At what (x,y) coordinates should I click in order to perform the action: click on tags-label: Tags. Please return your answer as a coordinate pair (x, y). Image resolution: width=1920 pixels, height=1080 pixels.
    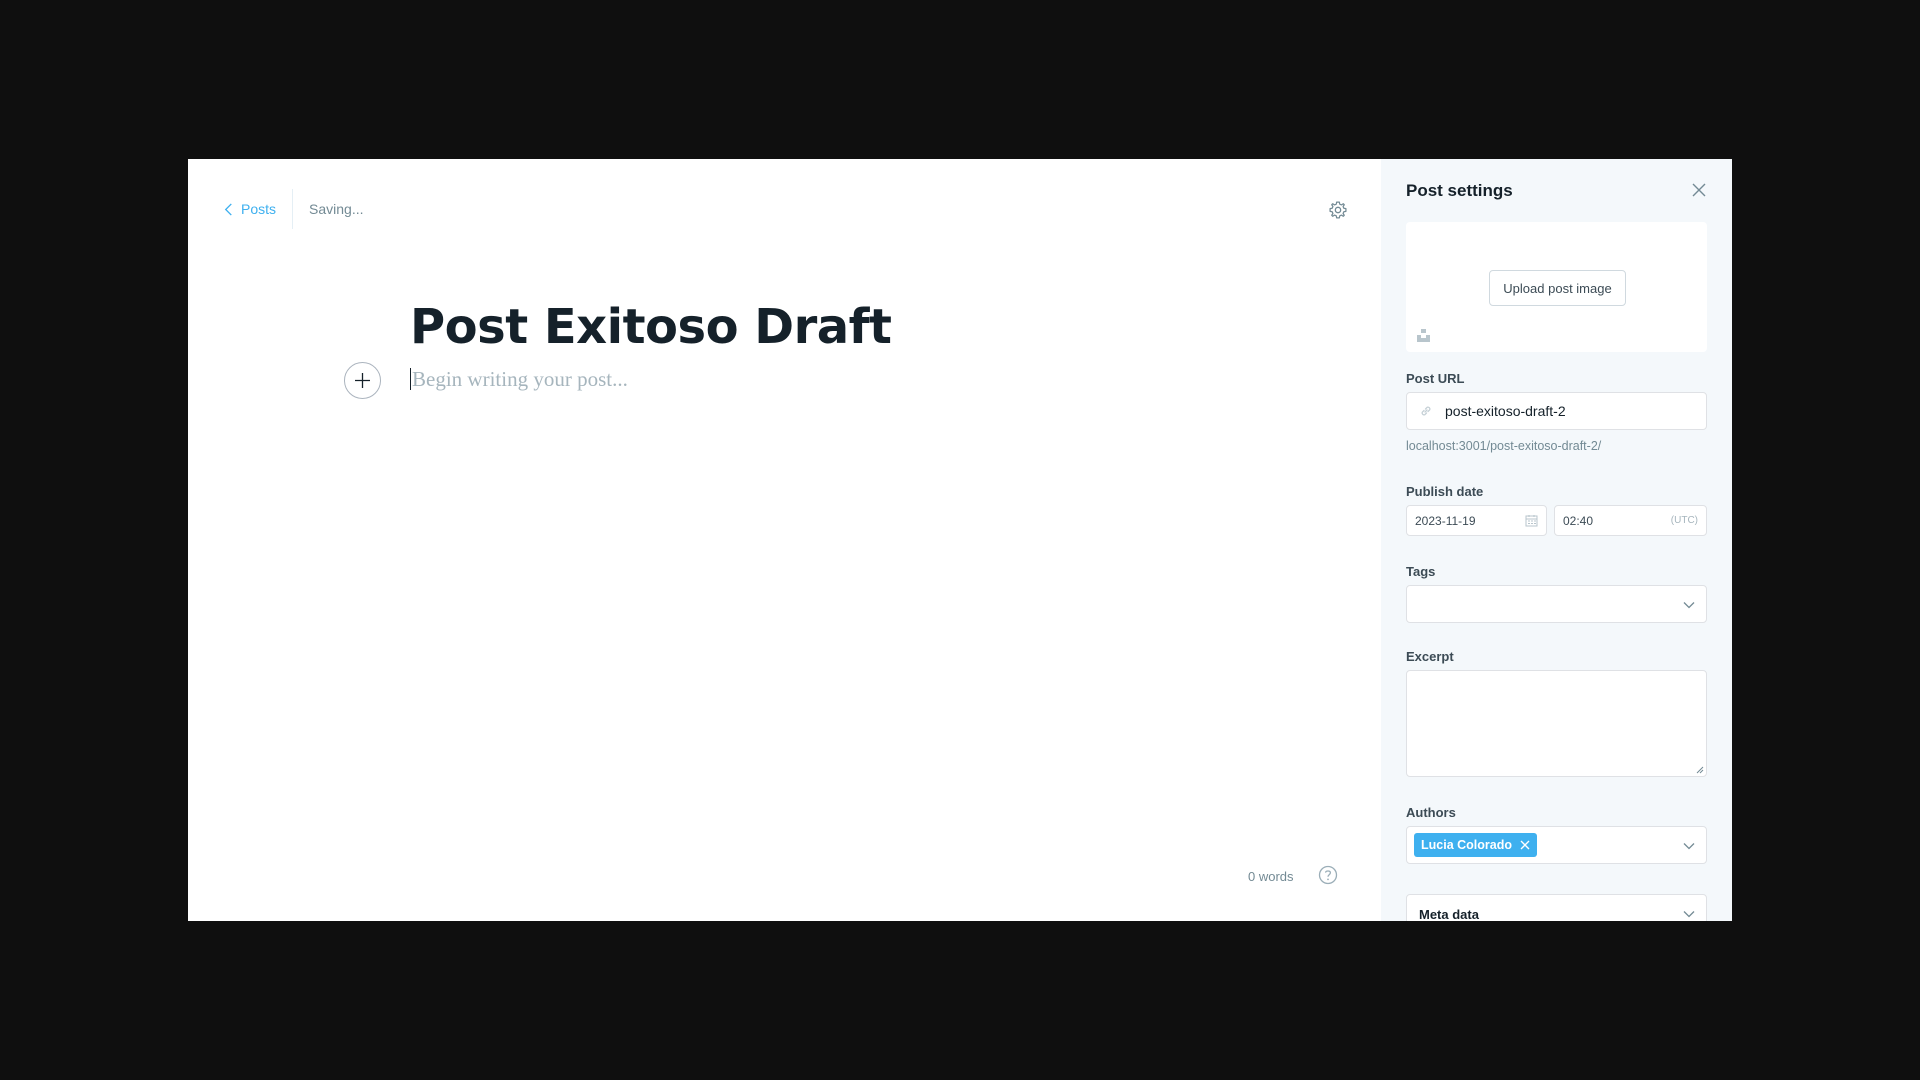
    Looking at the image, I should click on (1421, 571).